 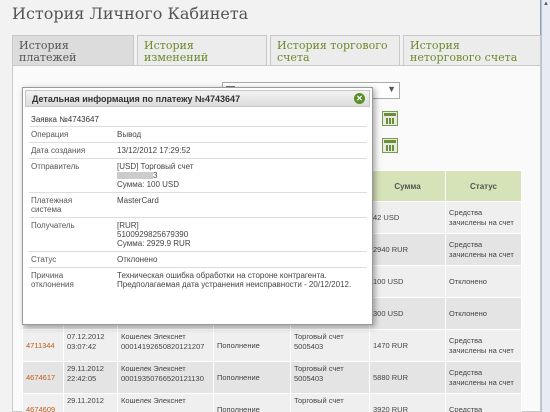 I want to click on payment-id-link: 4674617, so click(x=43, y=377).